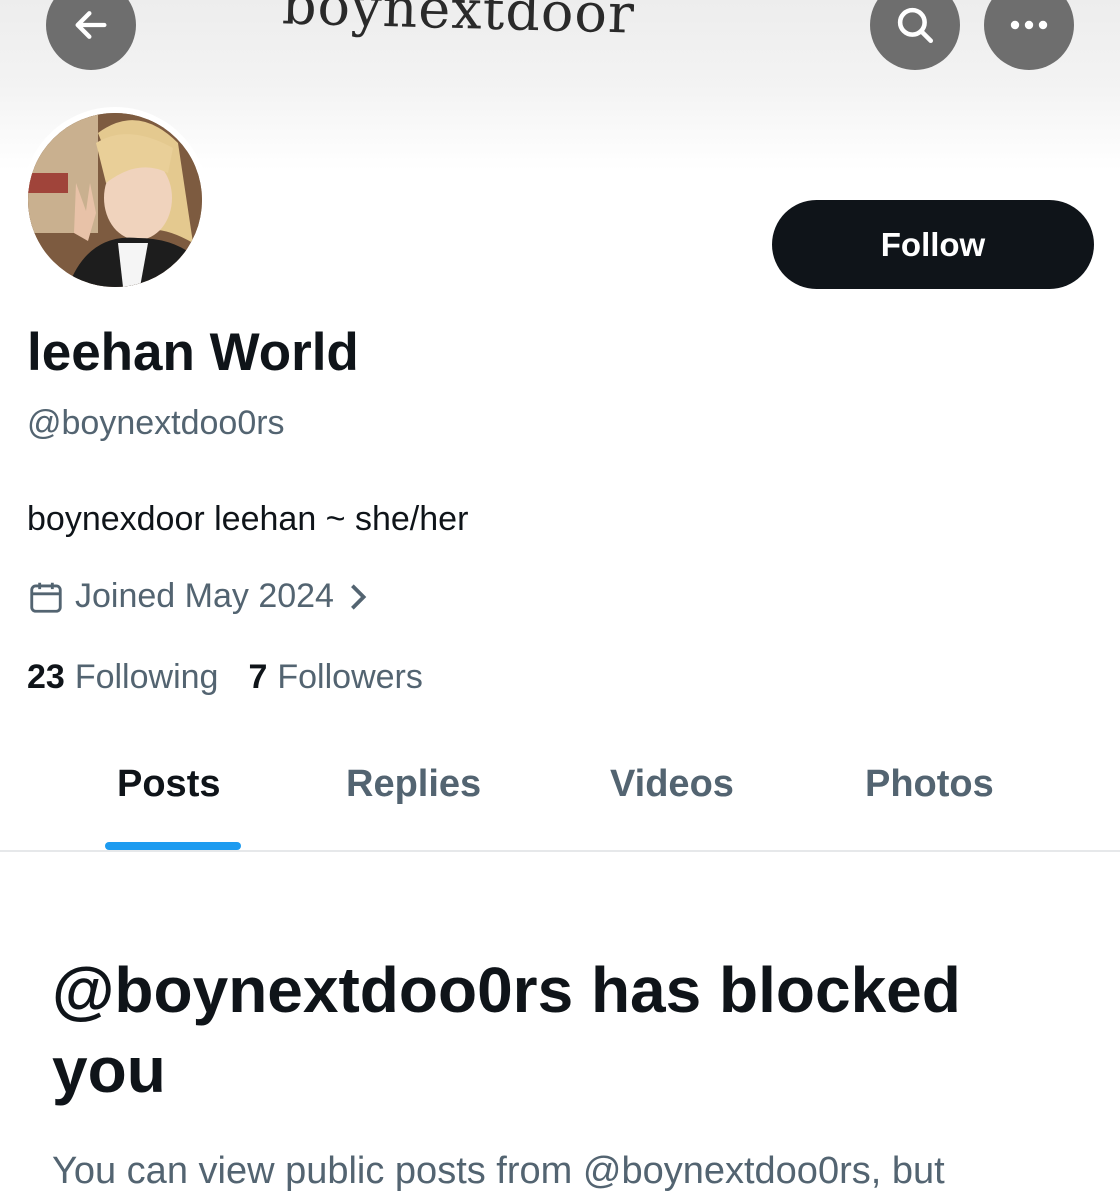 The image size is (1120, 1200). Describe the element at coordinates (350, 677) in the screenshot. I see `followers-label: Followers` at that location.